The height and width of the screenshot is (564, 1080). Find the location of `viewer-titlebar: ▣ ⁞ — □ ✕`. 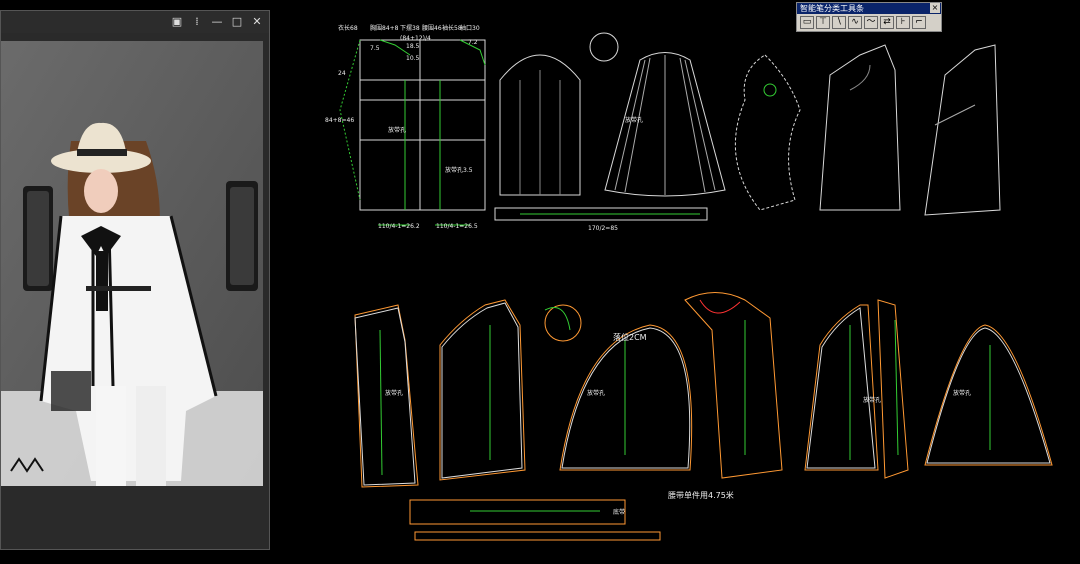

viewer-titlebar: ▣ ⁞ — □ ✕ is located at coordinates (135, 22).